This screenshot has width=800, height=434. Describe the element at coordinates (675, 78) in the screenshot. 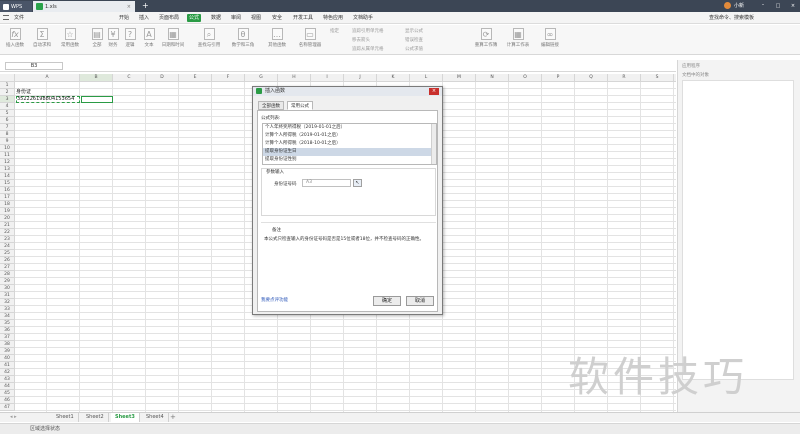

I see `column-header: T` at that location.